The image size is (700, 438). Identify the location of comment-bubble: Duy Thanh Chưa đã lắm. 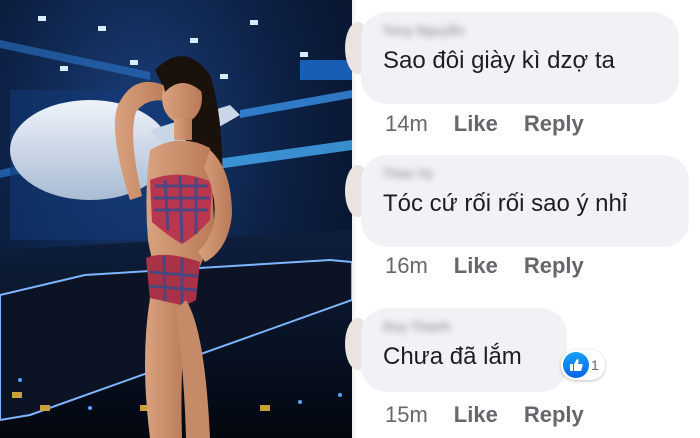
(464, 350).